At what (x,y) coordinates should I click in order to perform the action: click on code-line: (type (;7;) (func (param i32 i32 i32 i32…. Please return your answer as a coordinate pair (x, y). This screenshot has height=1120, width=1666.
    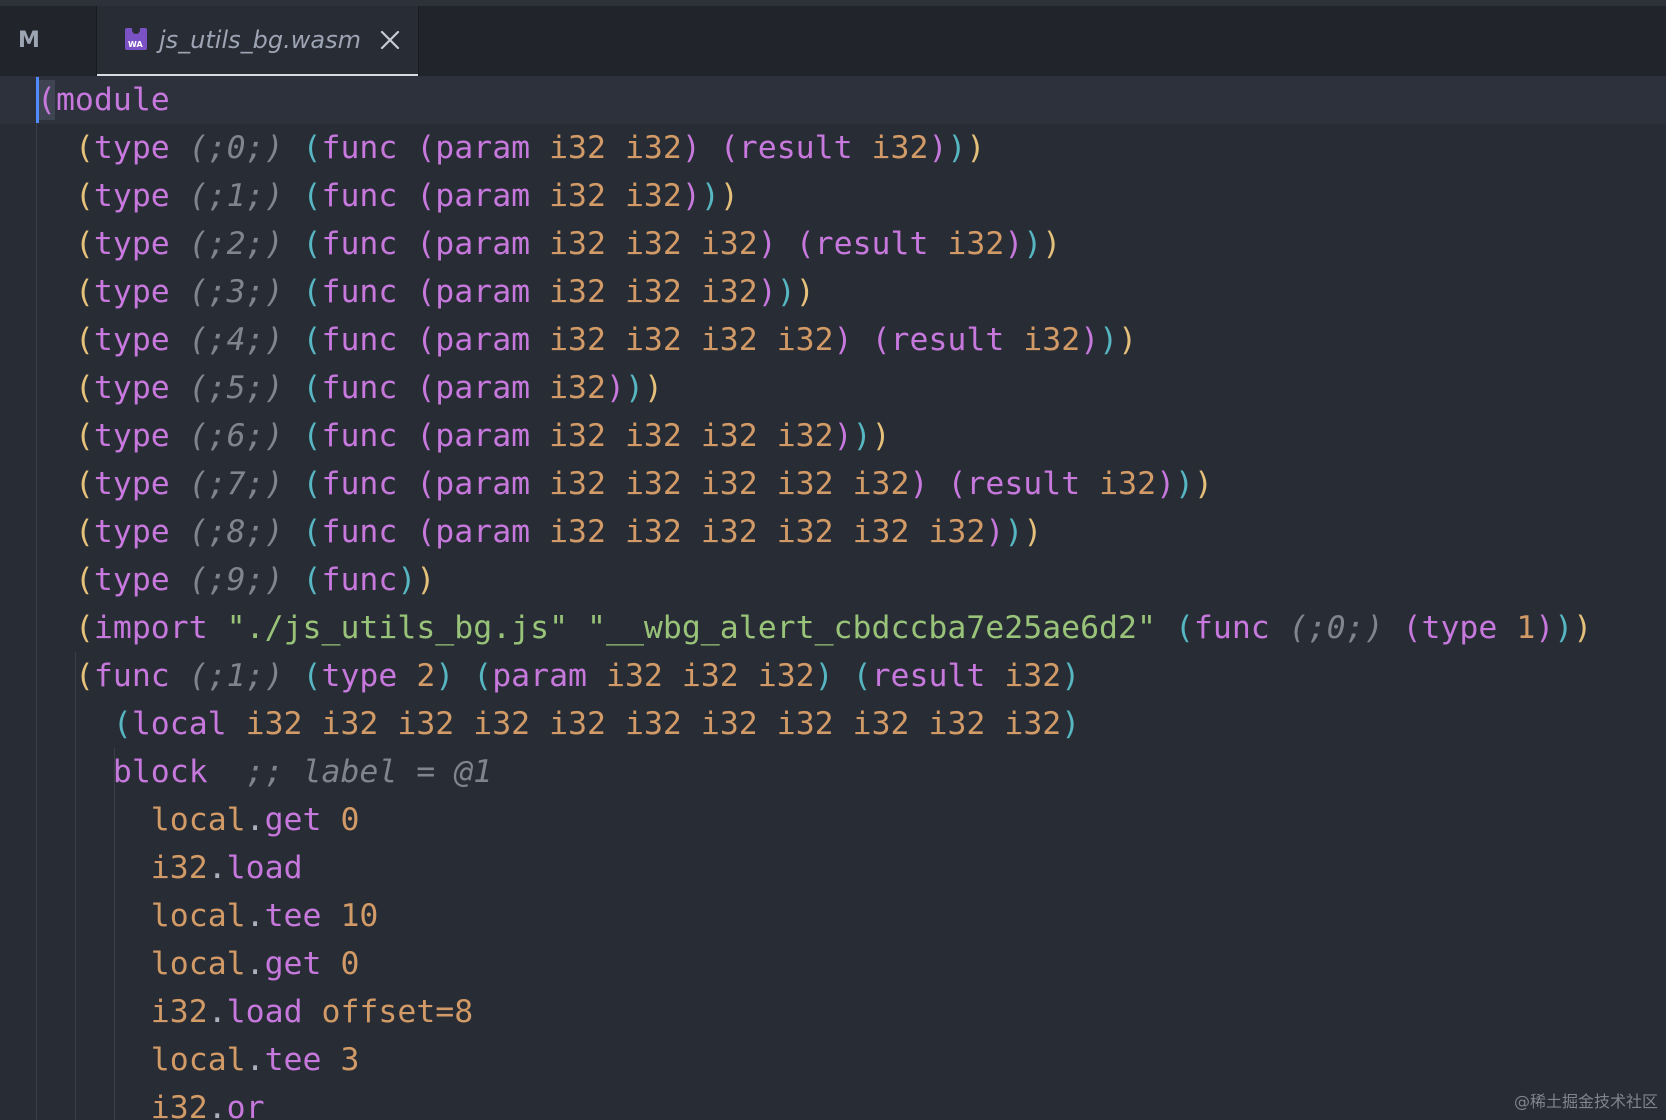
    Looking at the image, I should click on (814, 484).